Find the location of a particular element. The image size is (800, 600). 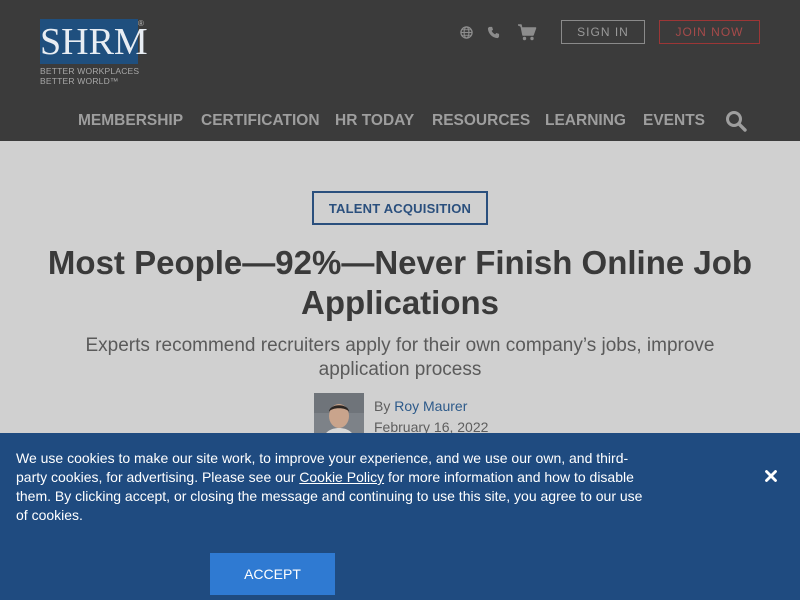

logo-wordmark: SHRM is located at coordinates (94, 42).